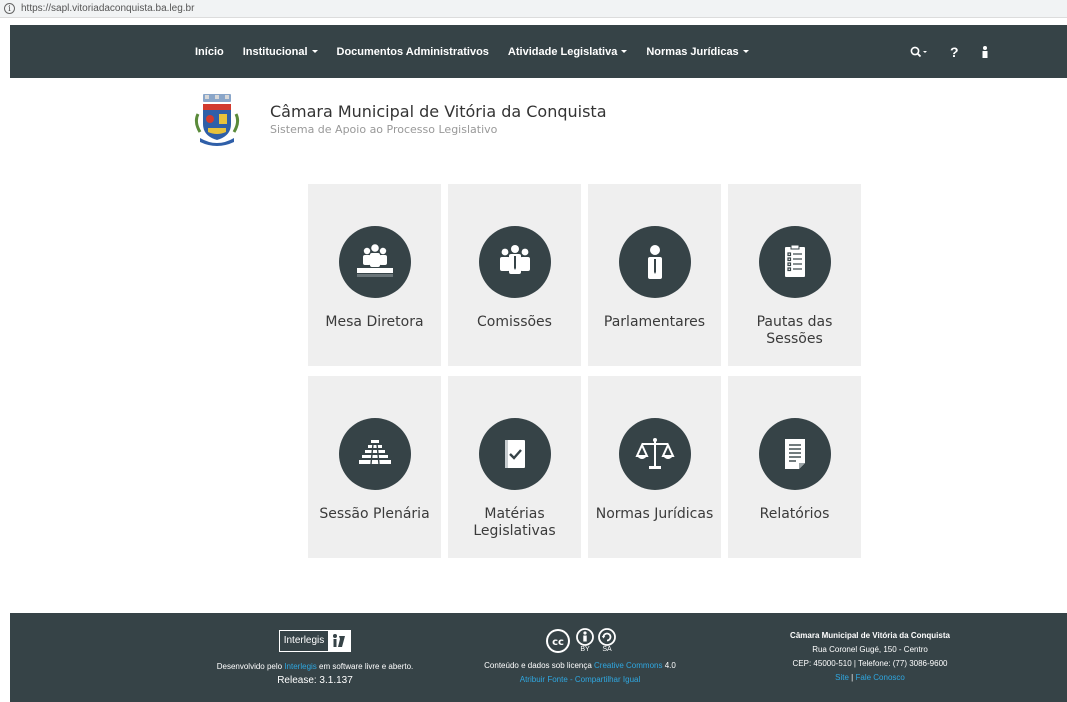 Image resolution: width=1067 pixels, height=702 pixels. I want to click on nav-item-normas-juridicas: Normas Jurídicas, so click(697, 51).